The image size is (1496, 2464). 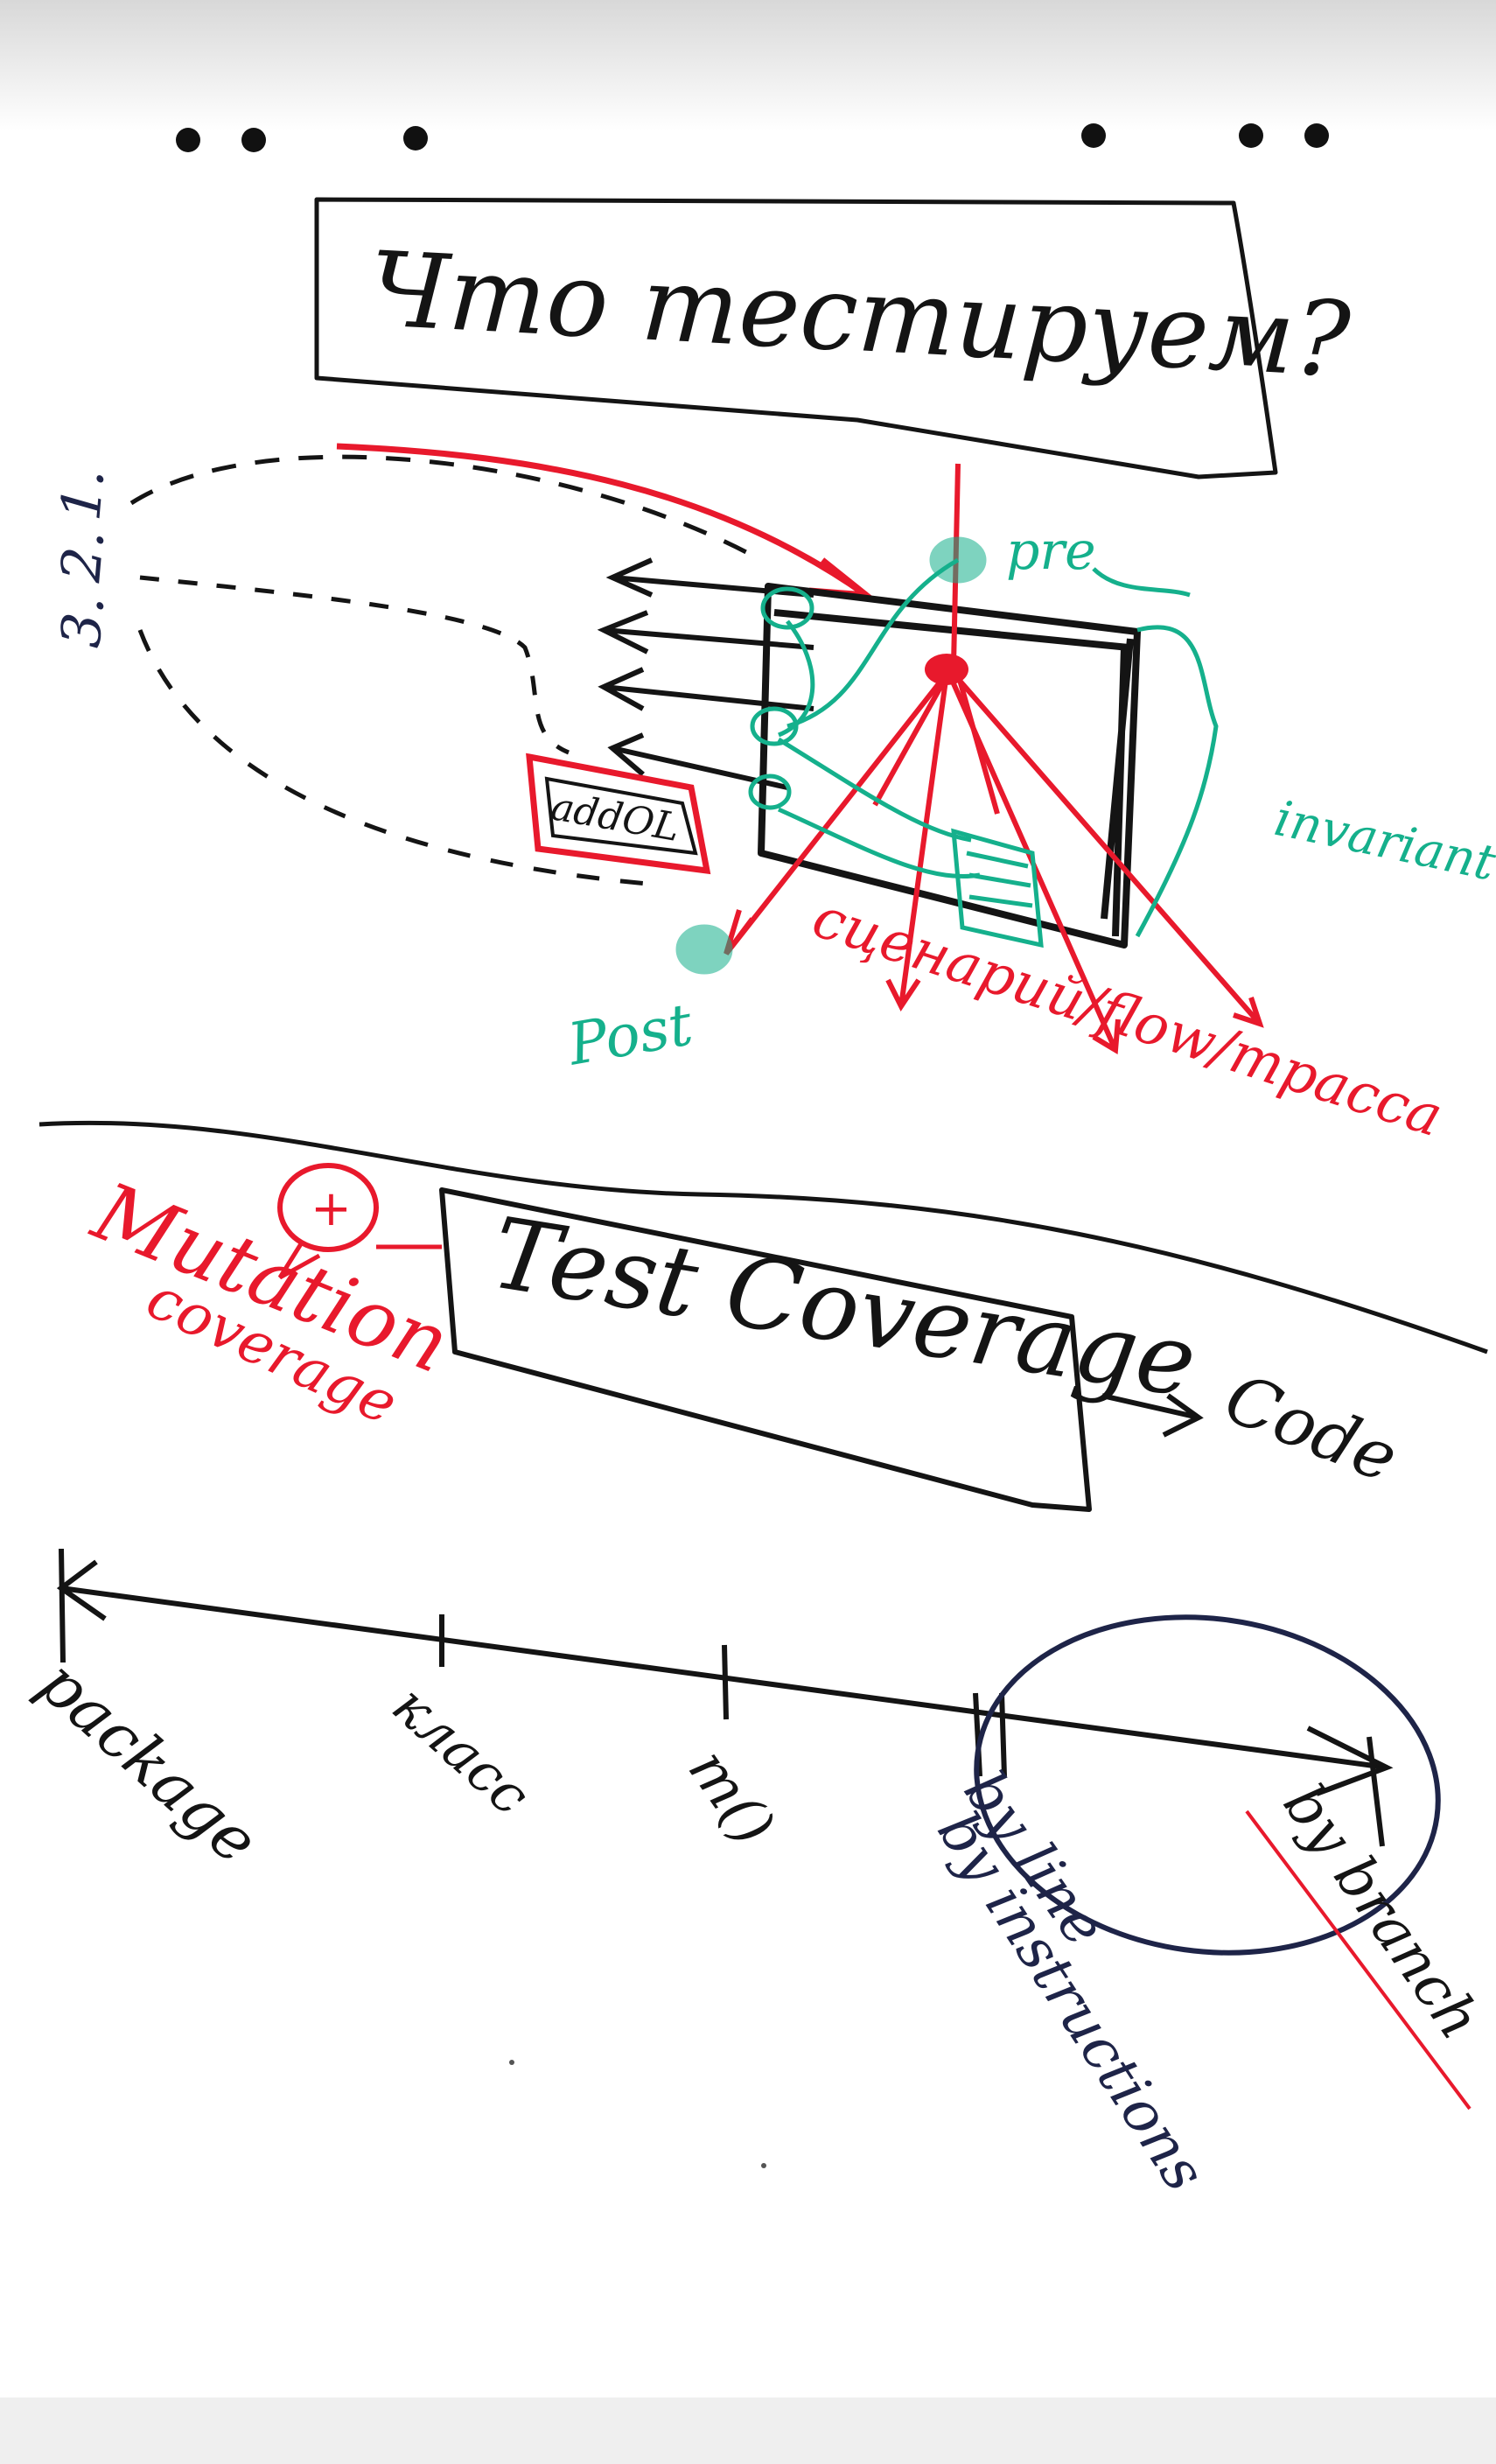 I want to click on paper-bottom-edge, so click(x=748, y=2431).